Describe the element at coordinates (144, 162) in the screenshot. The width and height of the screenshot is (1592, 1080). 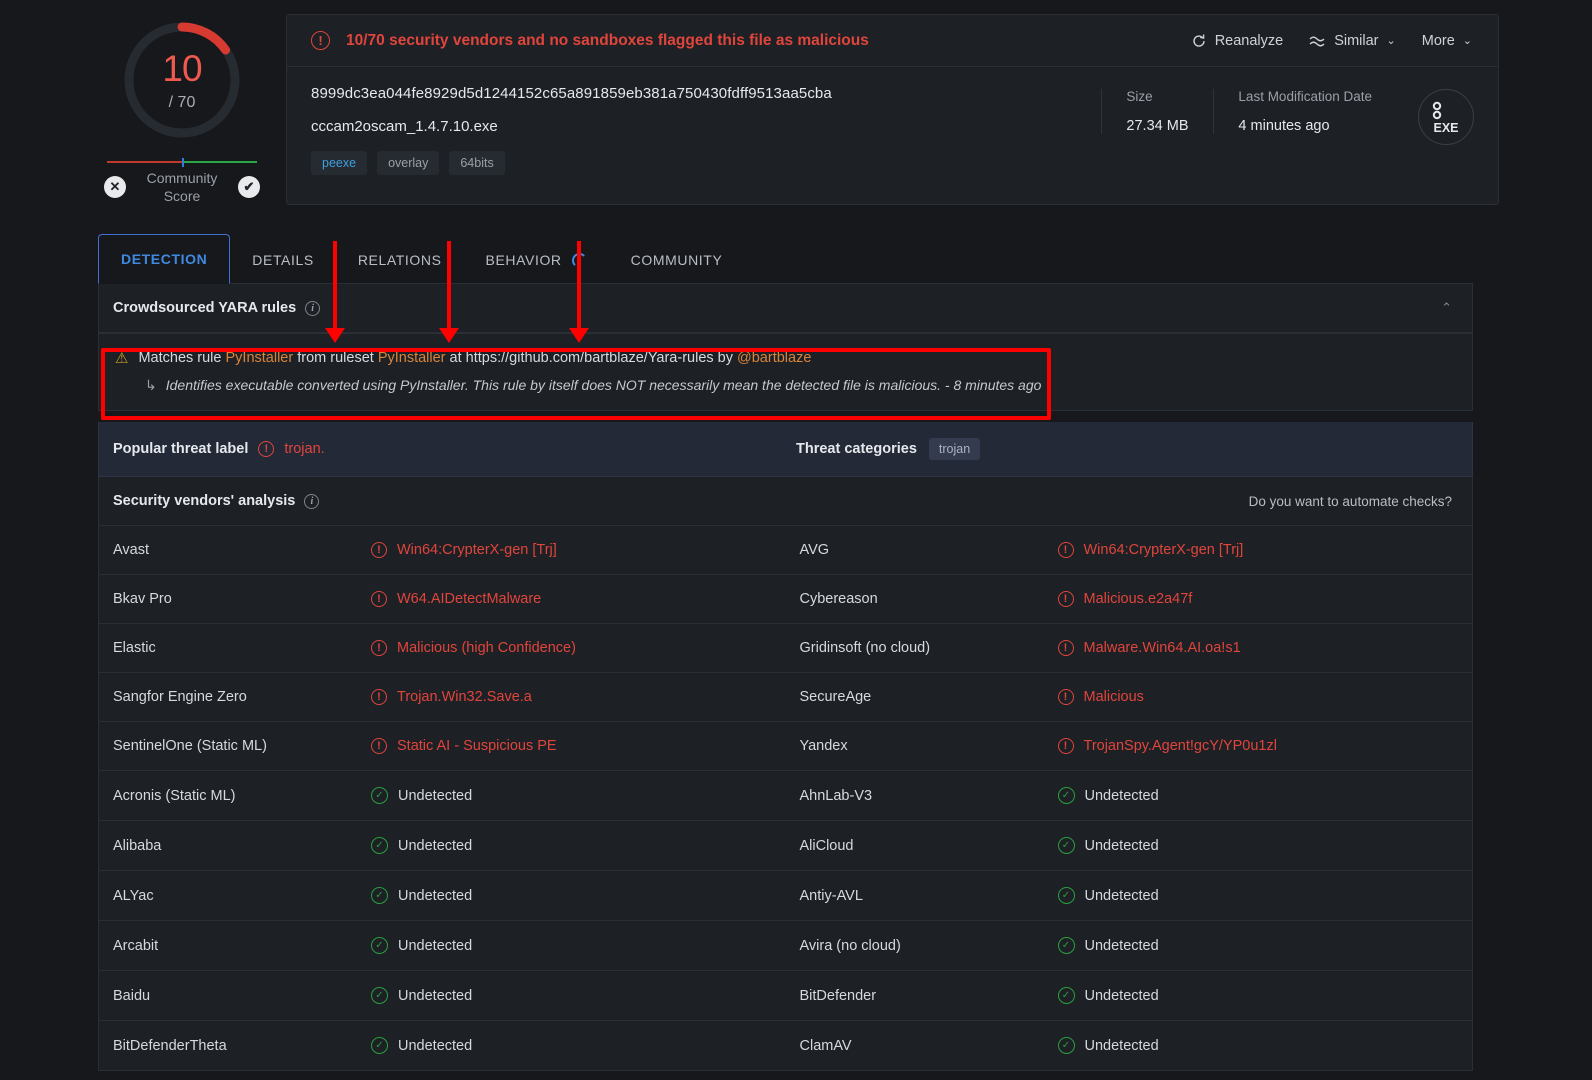
I see `community-bar-negative` at that location.